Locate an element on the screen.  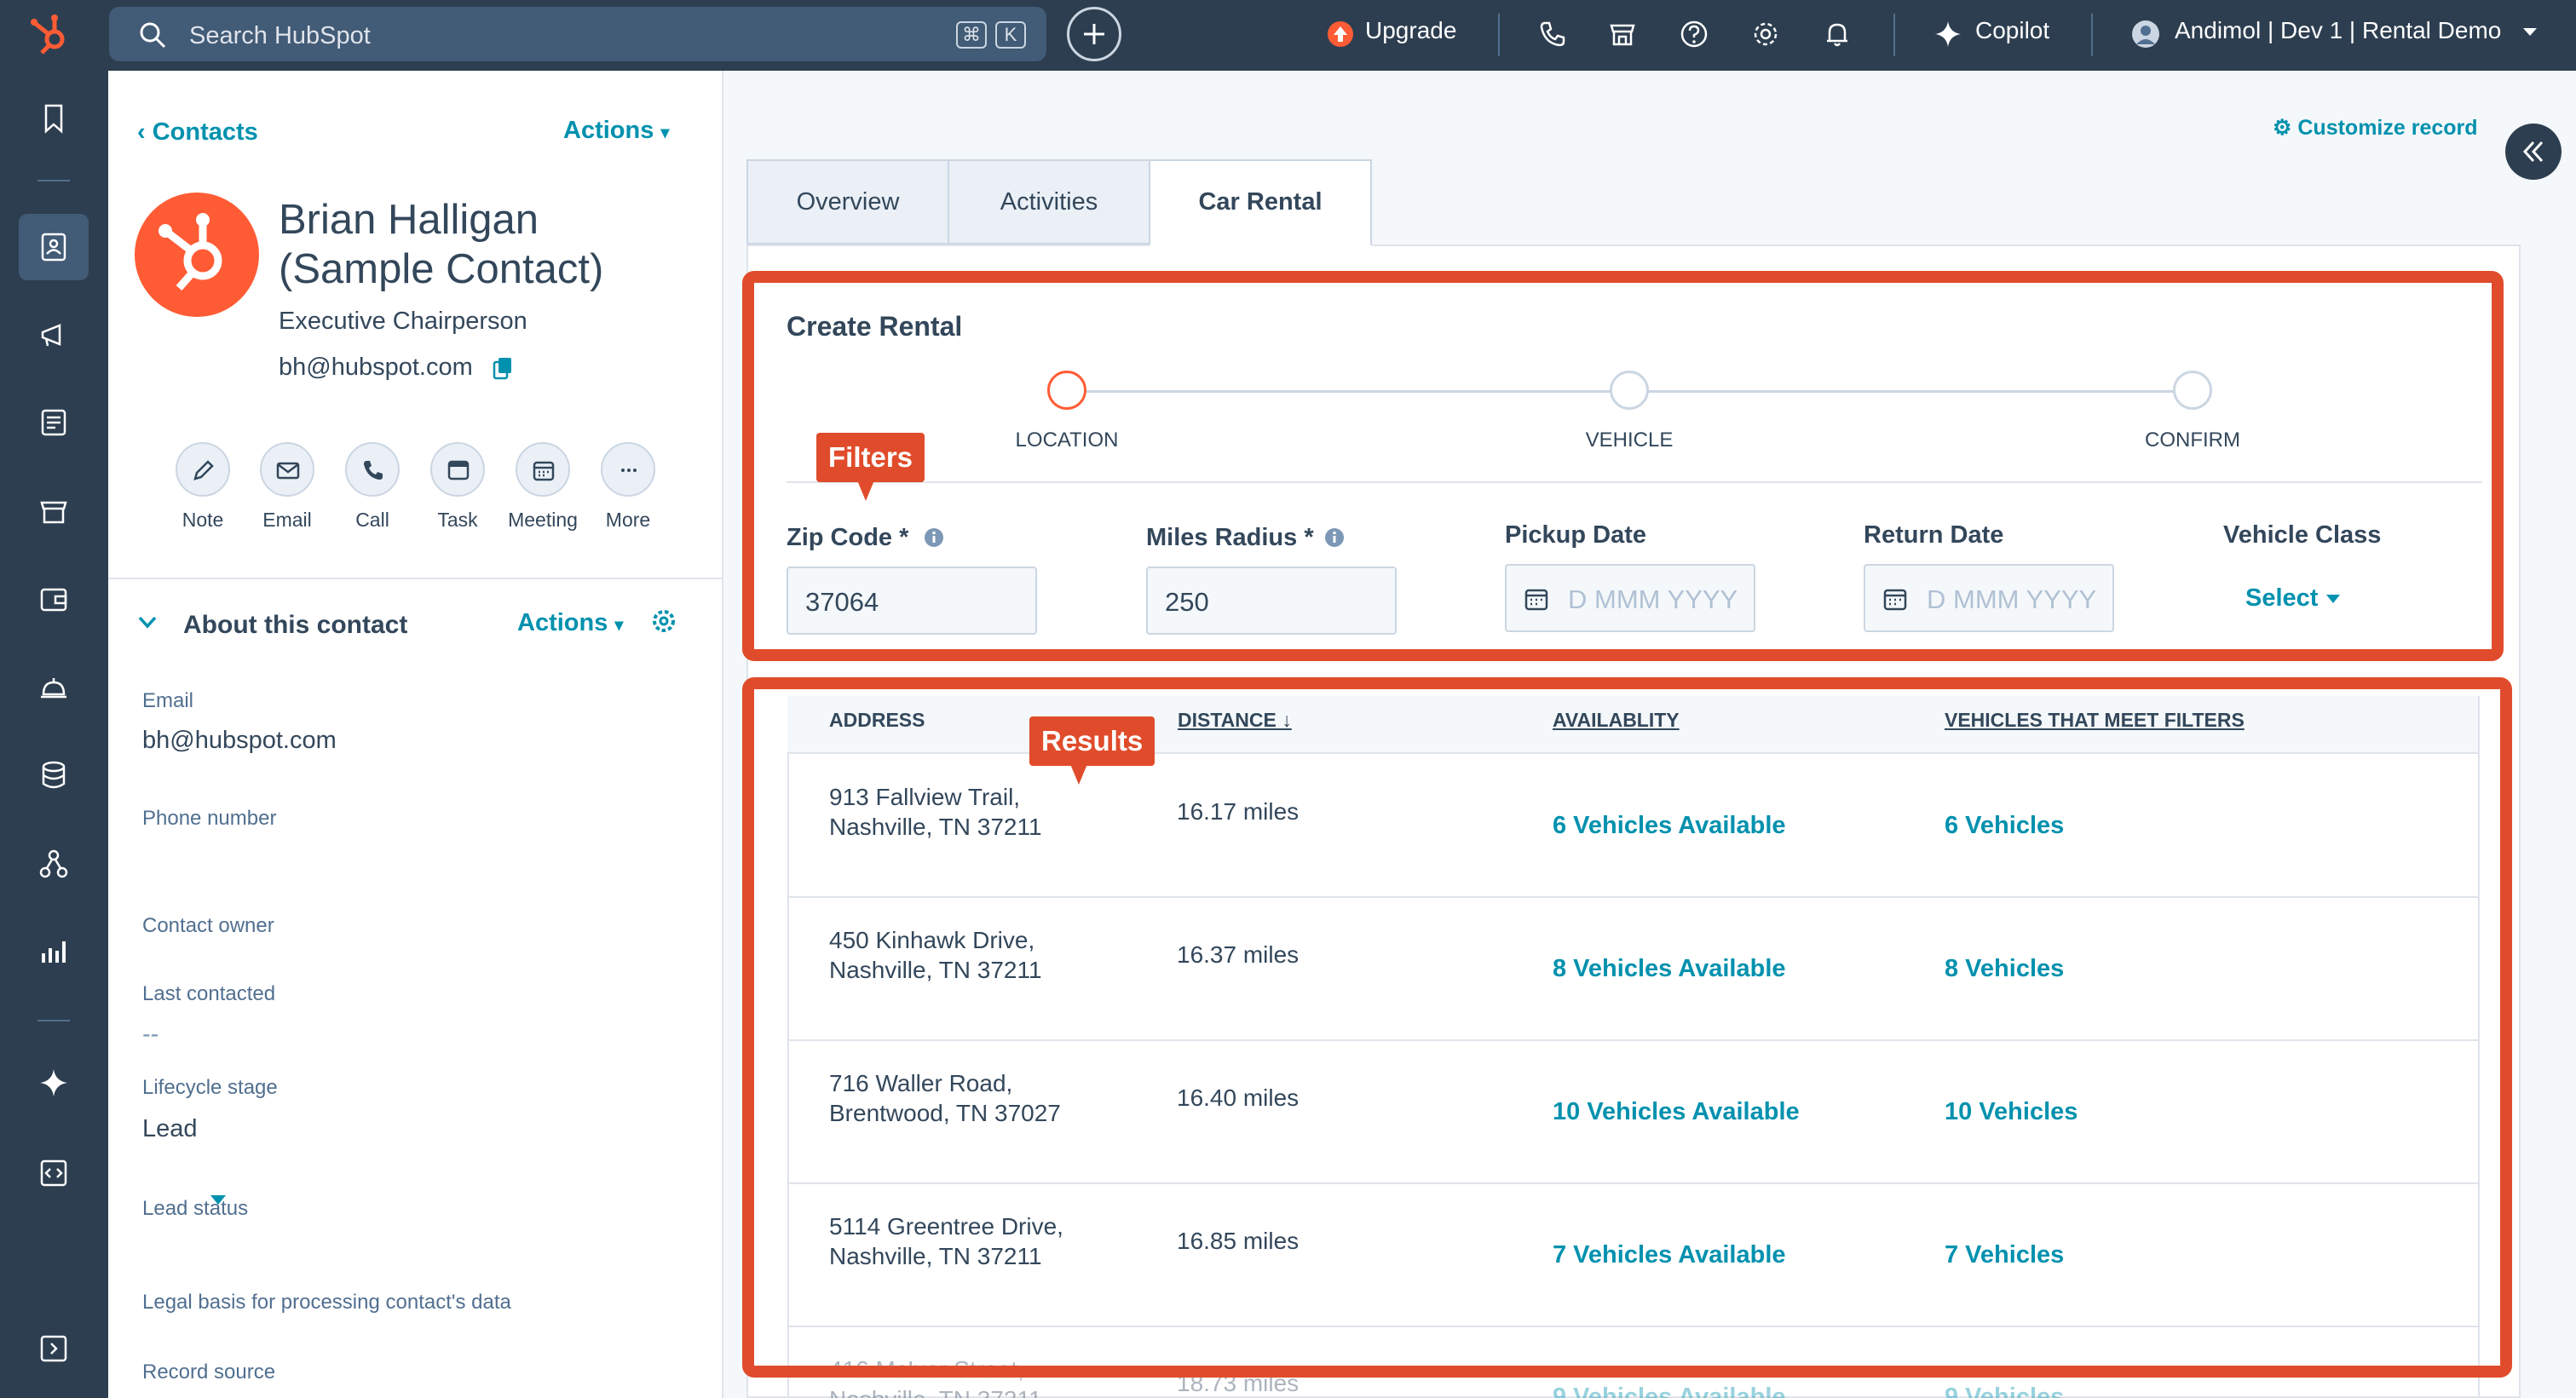
property-label-record-source: Record source is located at coordinates (209, 1372).